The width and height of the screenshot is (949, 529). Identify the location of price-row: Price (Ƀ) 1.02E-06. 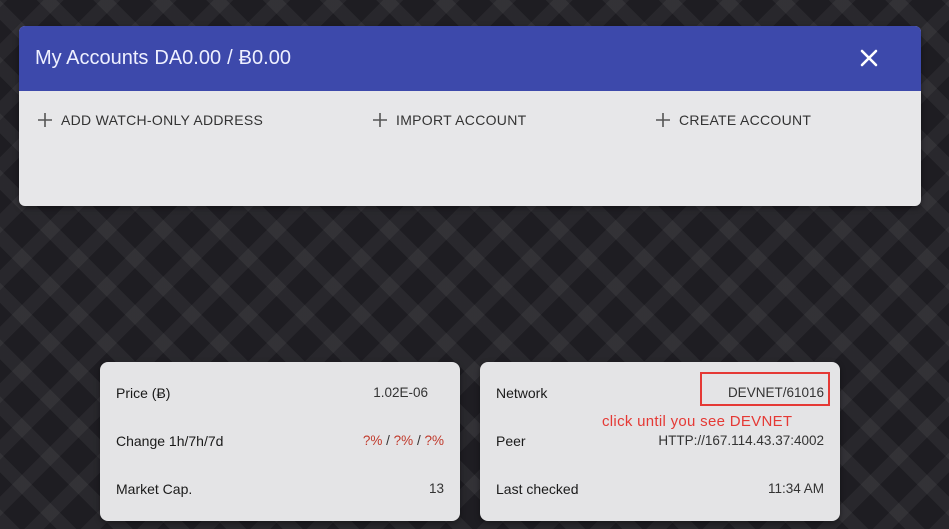
(280, 395).